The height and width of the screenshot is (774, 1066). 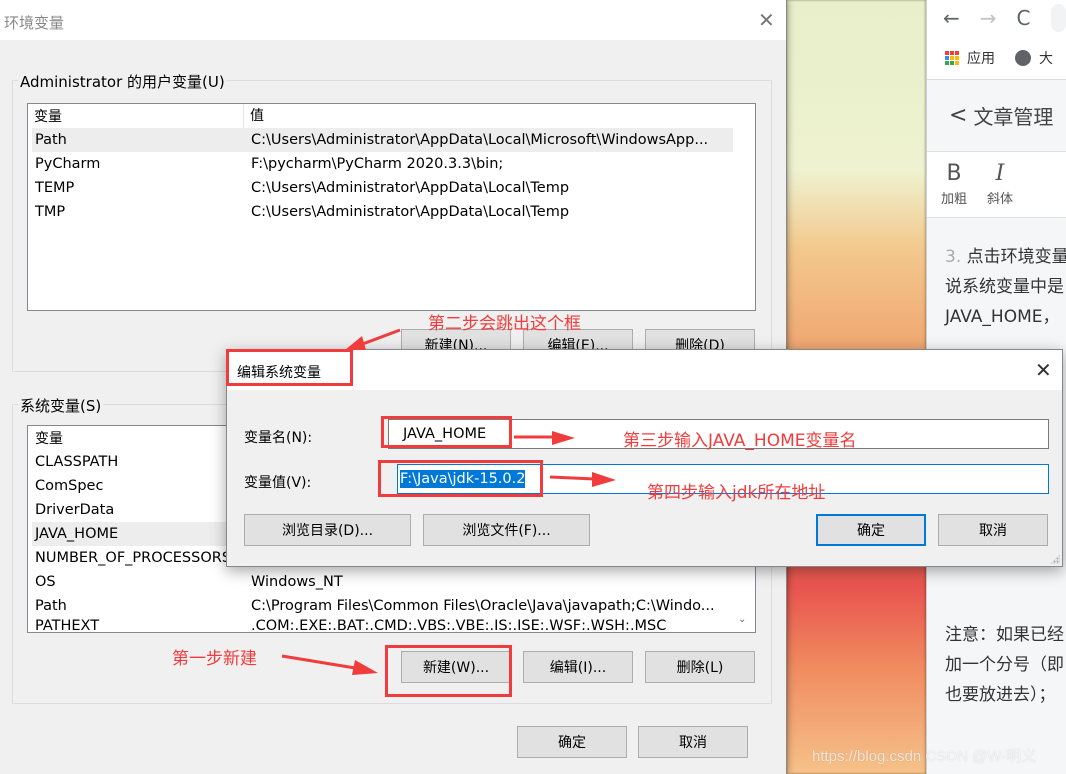 What do you see at coordinates (278, 438) in the screenshot?
I see `variable-name-label: 变量名(N):` at bounding box center [278, 438].